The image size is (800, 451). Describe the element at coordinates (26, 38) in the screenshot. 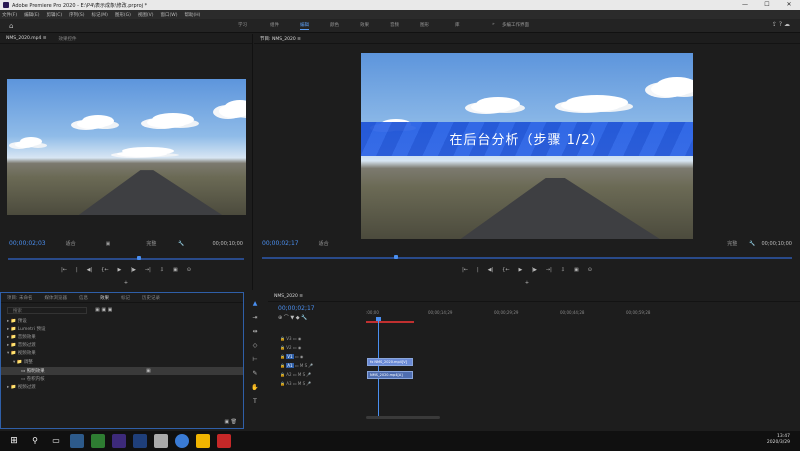

I see `source-tab: NMS_2020.mp4 ≡` at that location.